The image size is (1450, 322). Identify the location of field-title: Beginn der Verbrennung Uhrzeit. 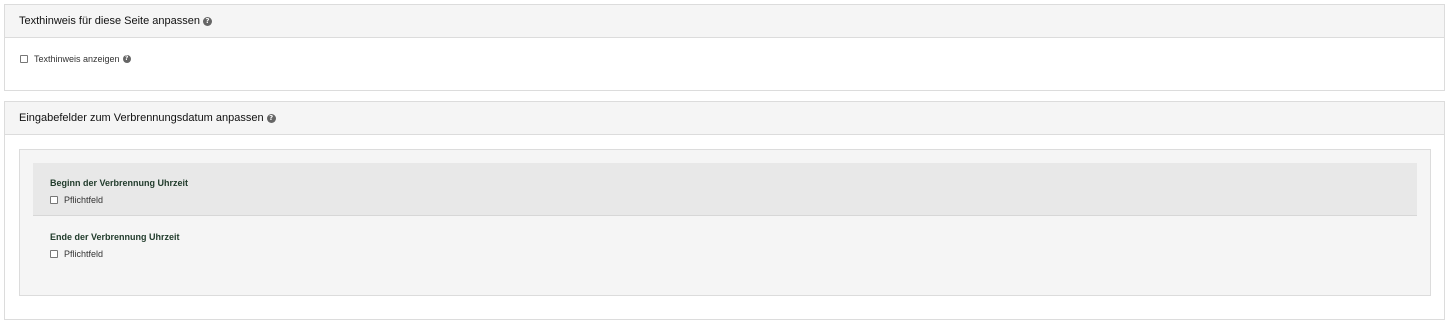
(119, 183).